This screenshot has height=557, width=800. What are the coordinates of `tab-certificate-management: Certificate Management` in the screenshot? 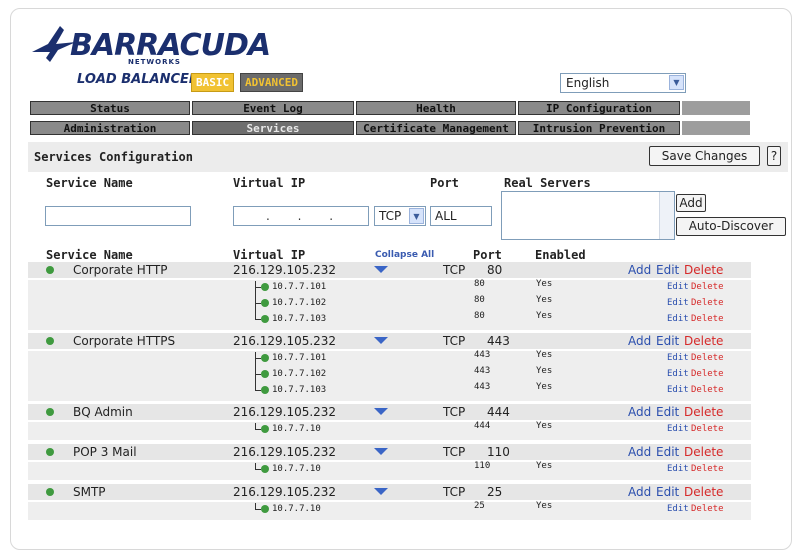 It's located at (436, 128).